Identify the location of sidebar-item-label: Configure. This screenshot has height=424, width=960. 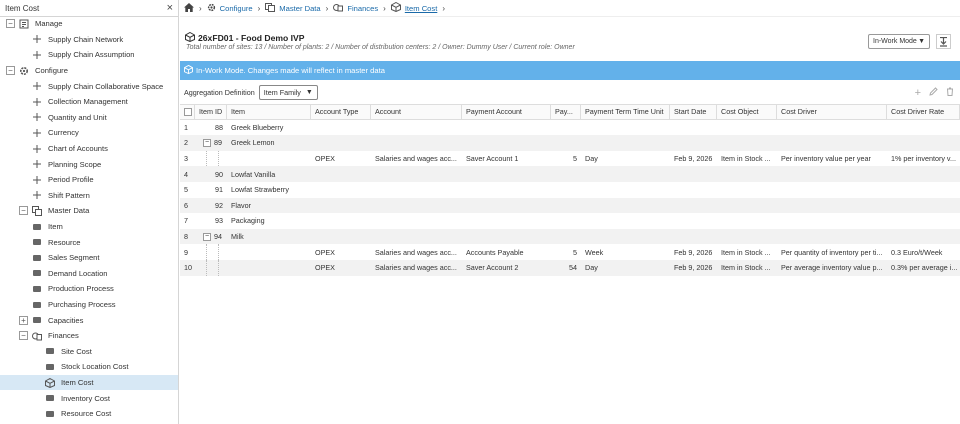
(51, 71).